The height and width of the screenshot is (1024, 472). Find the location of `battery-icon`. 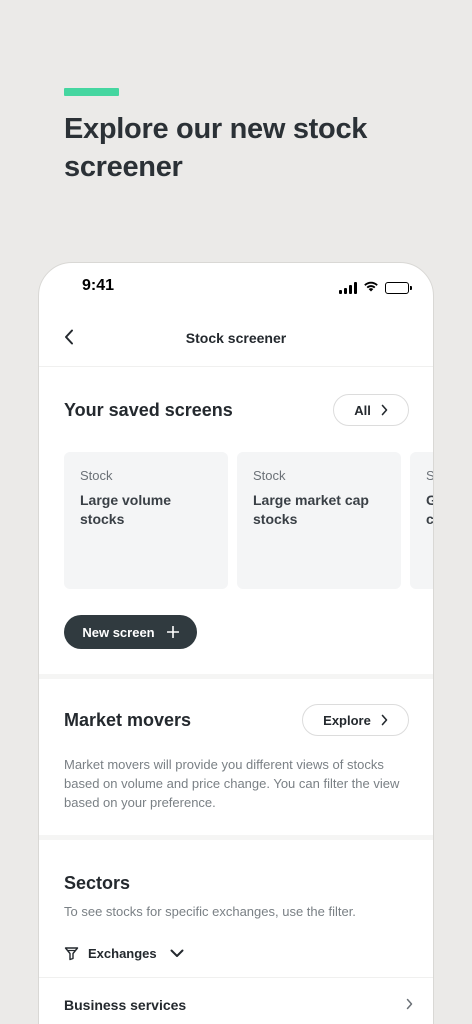

battery-icon is located at coordinates (398, 288).